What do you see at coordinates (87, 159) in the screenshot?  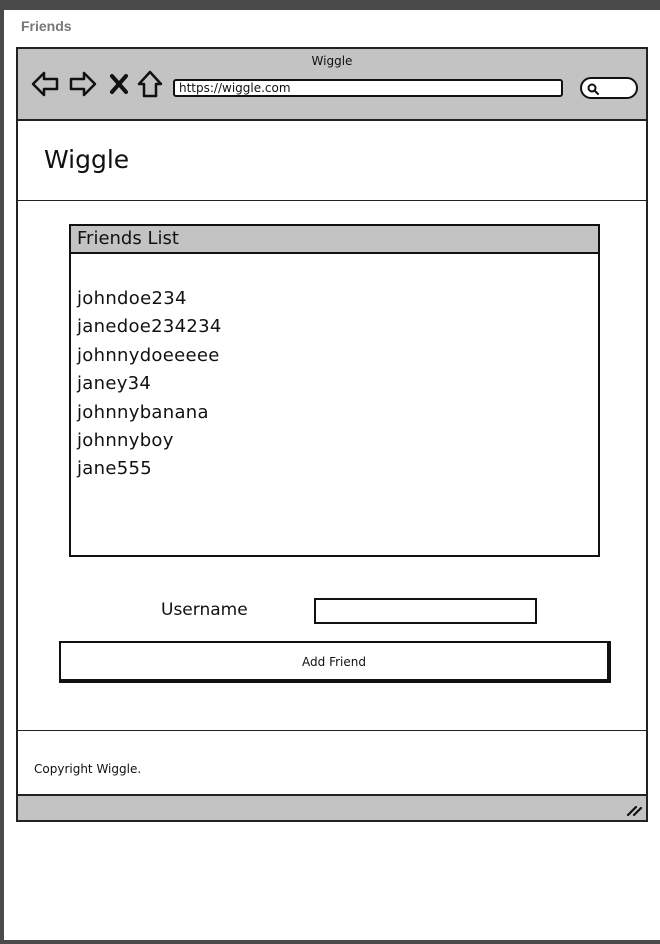 I see `site-title: Wiggle` at bounding box center [87, 159].